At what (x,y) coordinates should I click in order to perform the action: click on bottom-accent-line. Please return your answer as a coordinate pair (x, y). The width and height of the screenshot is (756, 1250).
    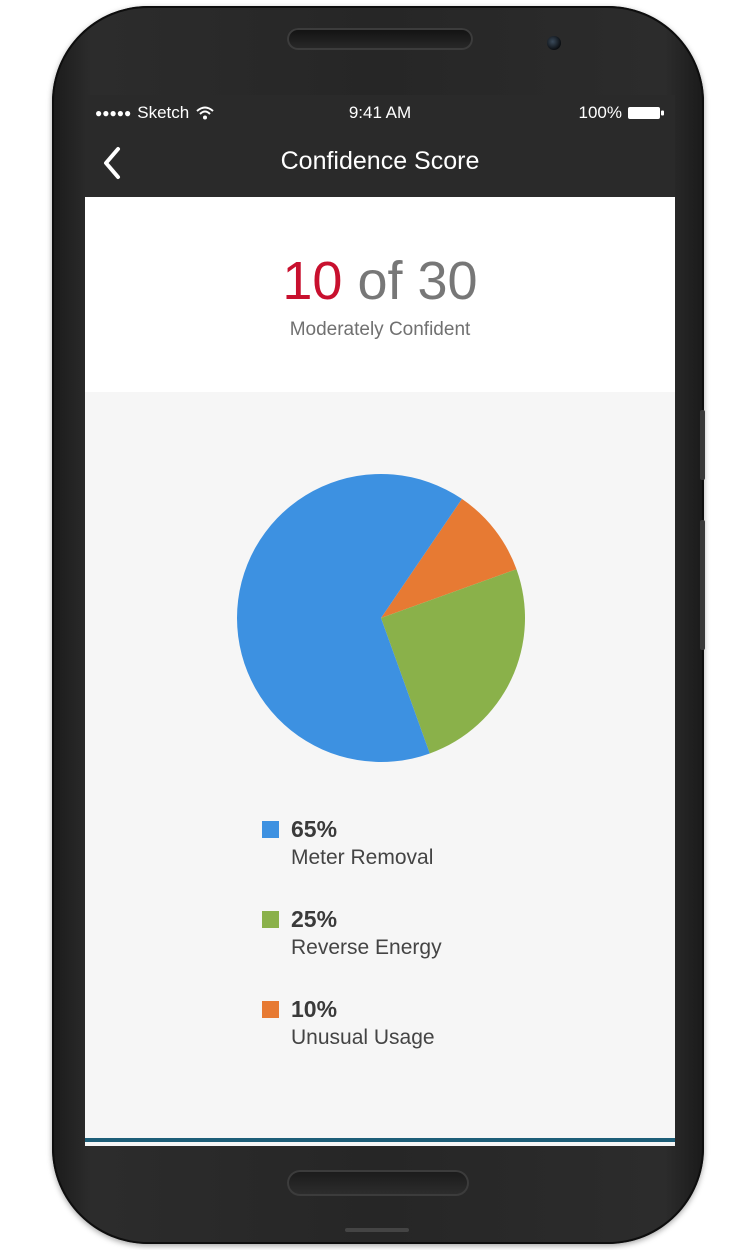
    Looking at the image, I should click on (380, 1140).